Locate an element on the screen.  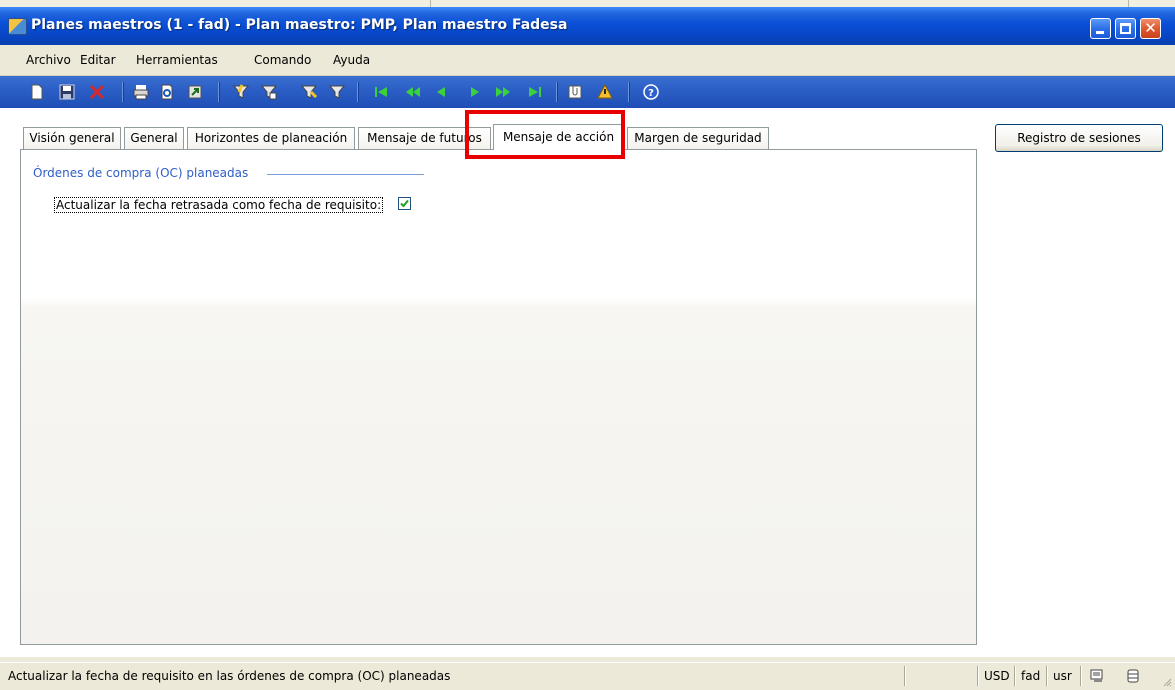
next-record-icon is located at coordinates (475, 92).